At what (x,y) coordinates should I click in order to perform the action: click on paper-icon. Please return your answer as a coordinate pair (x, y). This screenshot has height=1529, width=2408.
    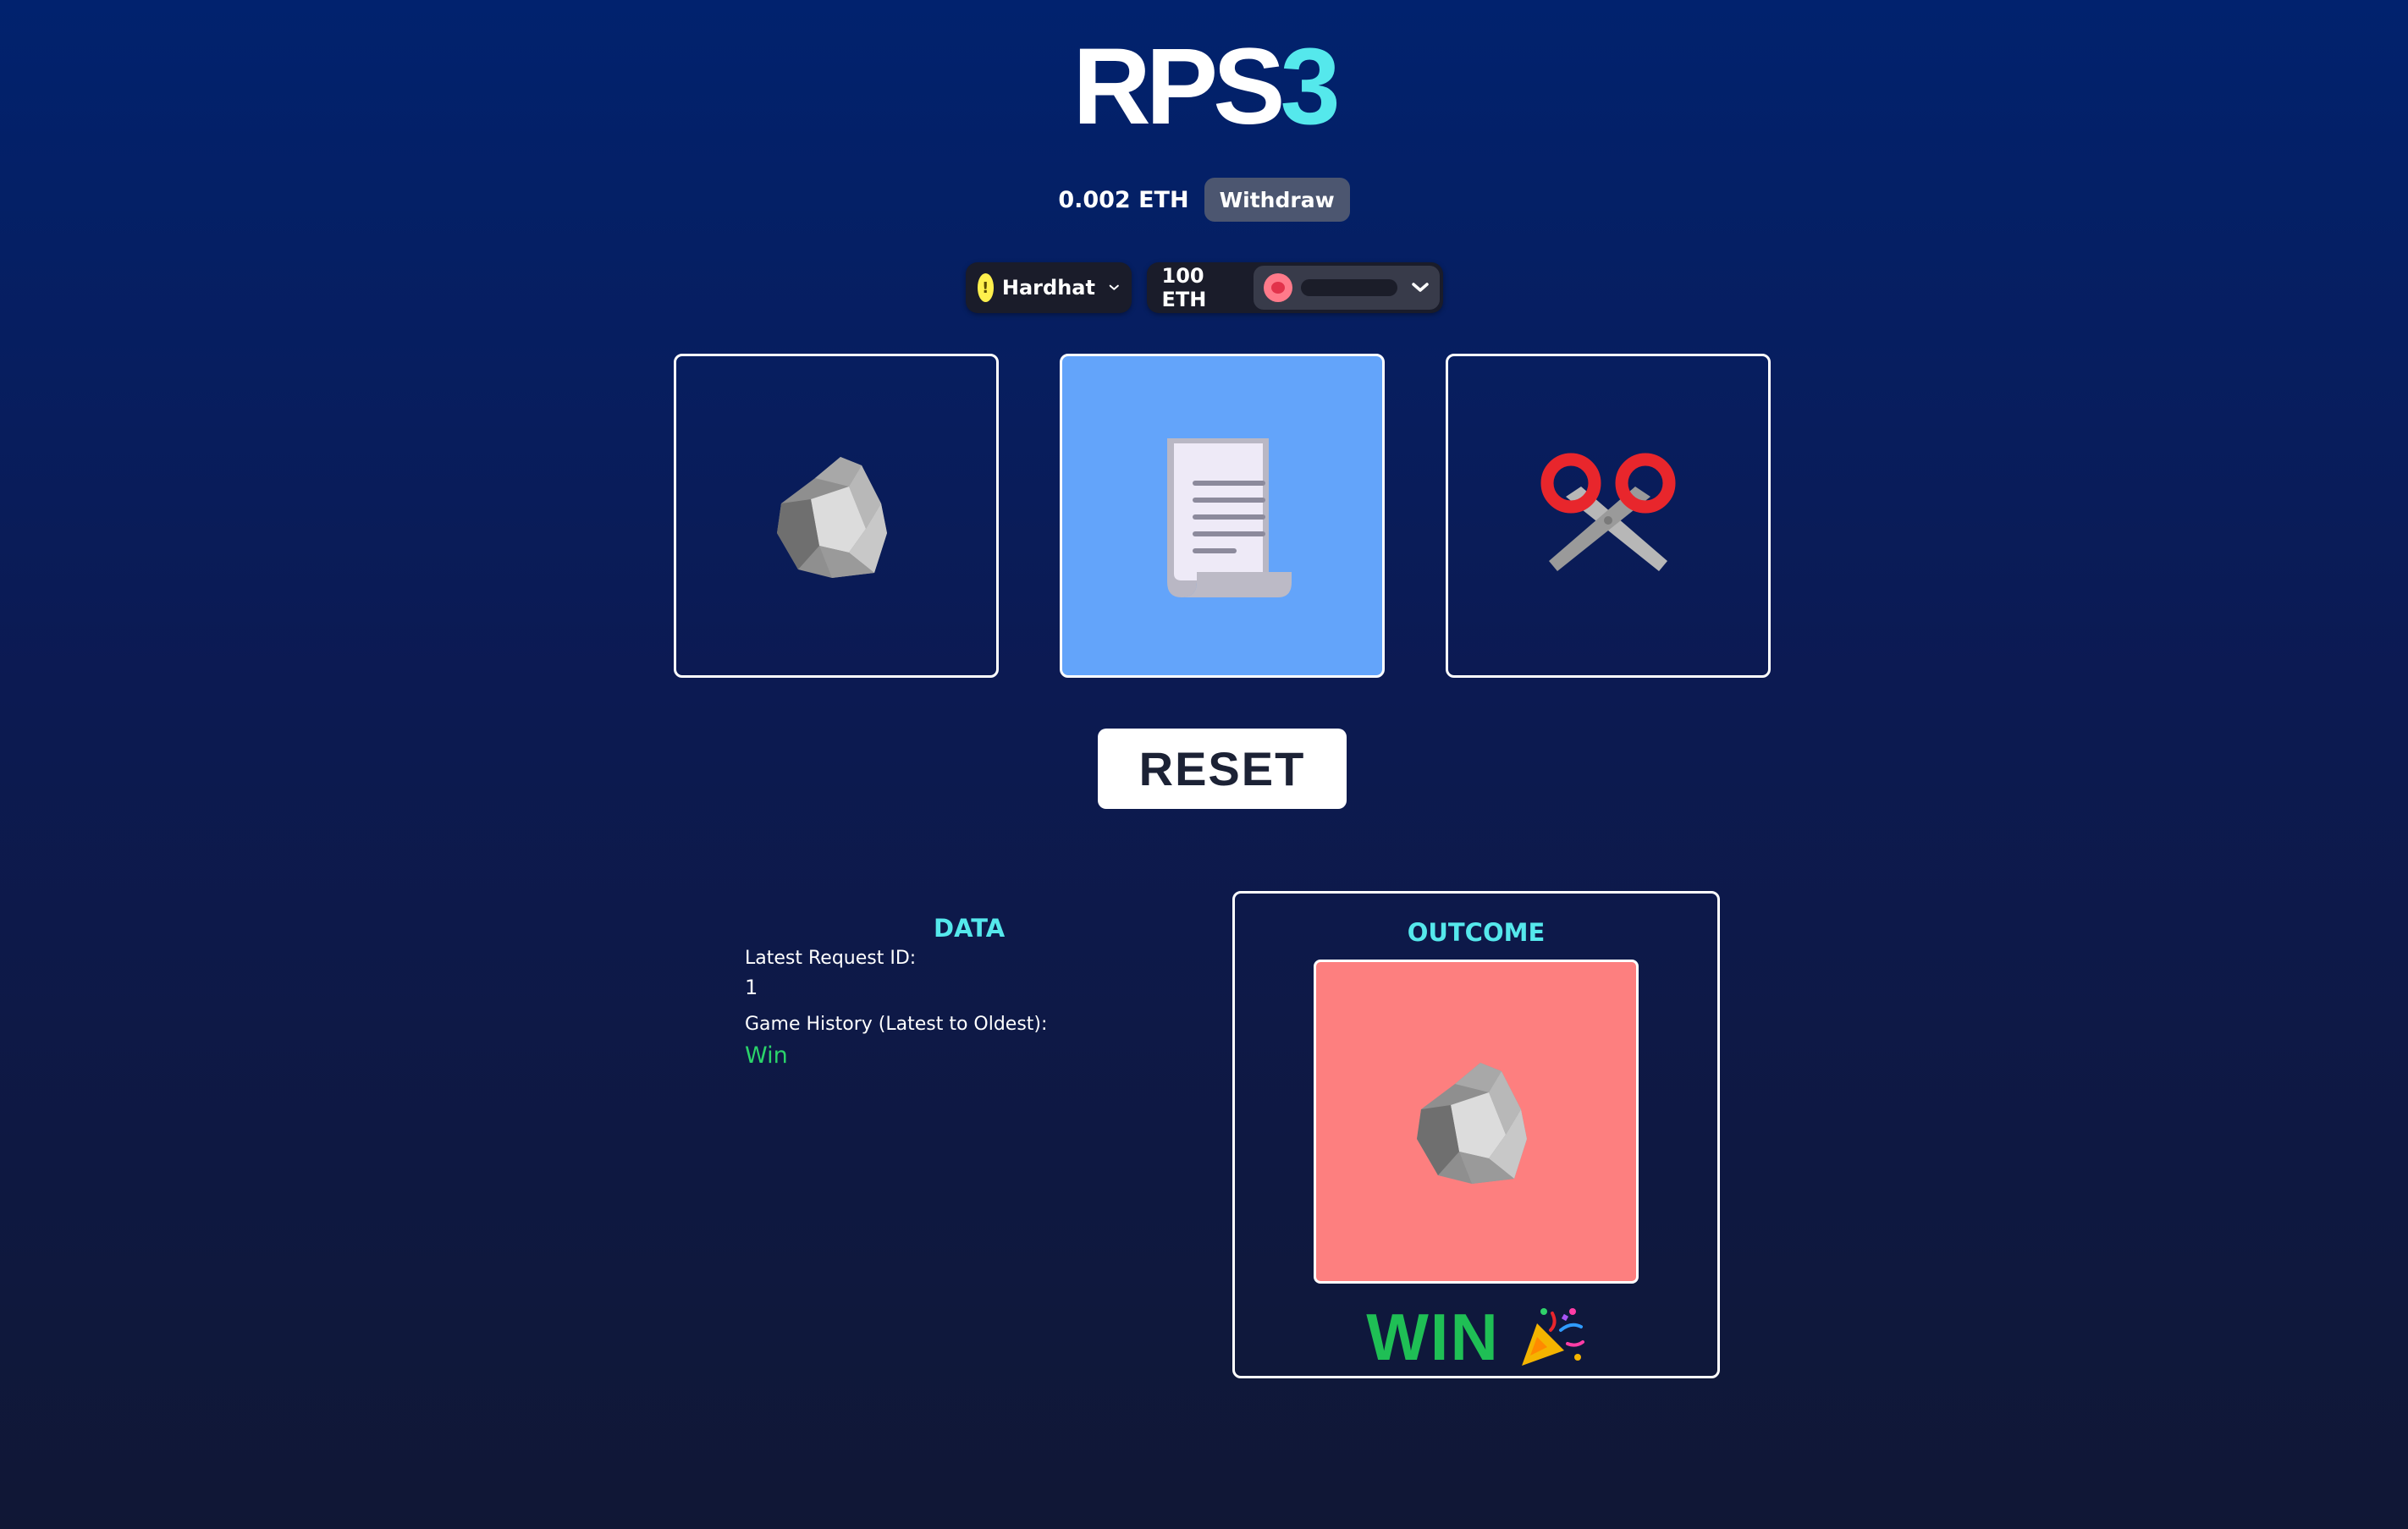
    Looking at the image, I should click on (1229, 517).